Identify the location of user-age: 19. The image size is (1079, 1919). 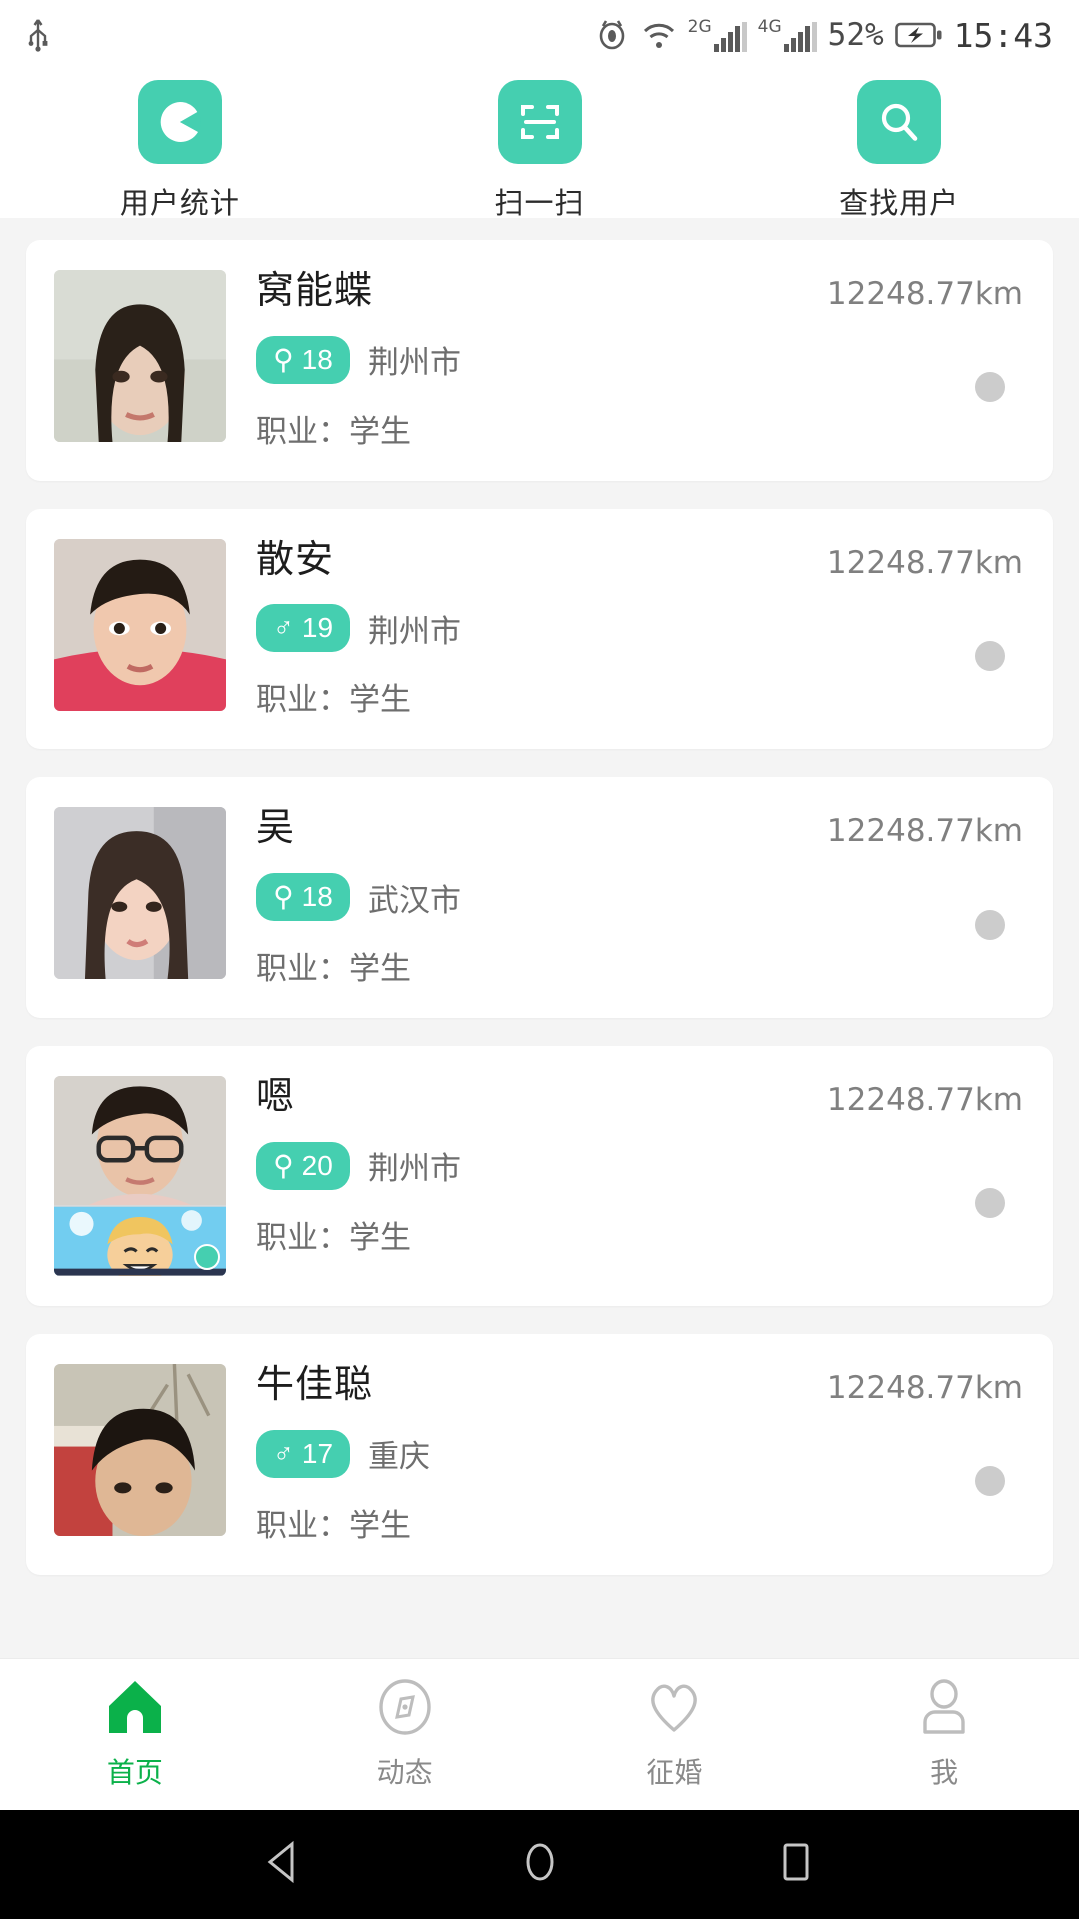
(317, 628).